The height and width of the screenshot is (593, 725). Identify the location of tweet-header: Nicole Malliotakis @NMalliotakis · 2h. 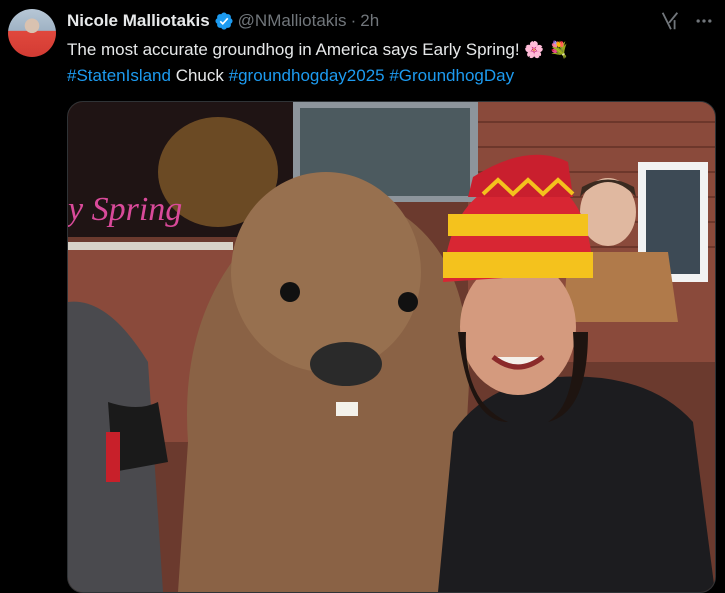
(376, 21).